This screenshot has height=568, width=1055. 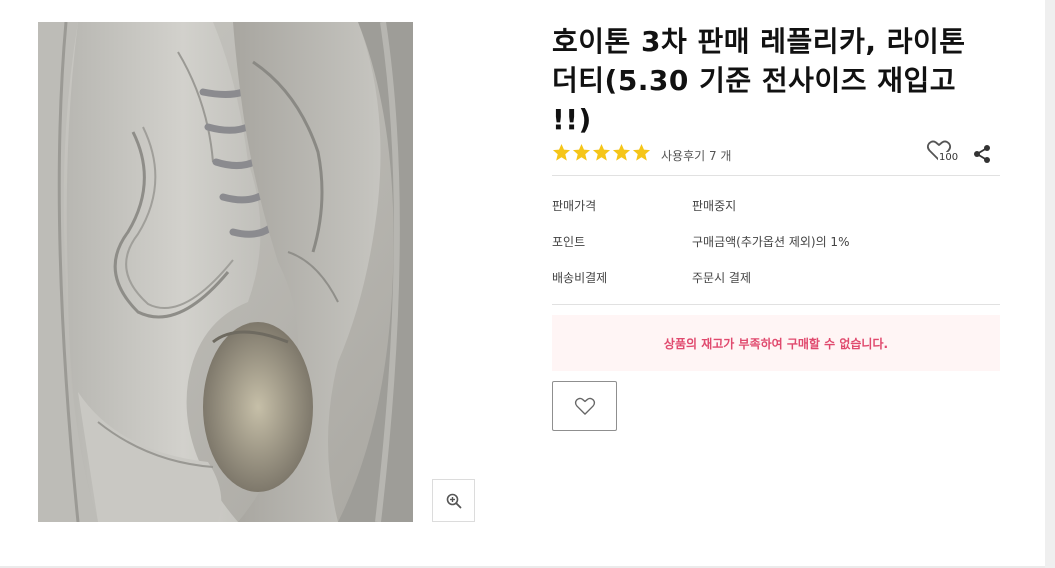 I want to click on spec-row-points: 포인트 구매금액(추가옵션 제외)의 1%, so click(x=776, y=251).